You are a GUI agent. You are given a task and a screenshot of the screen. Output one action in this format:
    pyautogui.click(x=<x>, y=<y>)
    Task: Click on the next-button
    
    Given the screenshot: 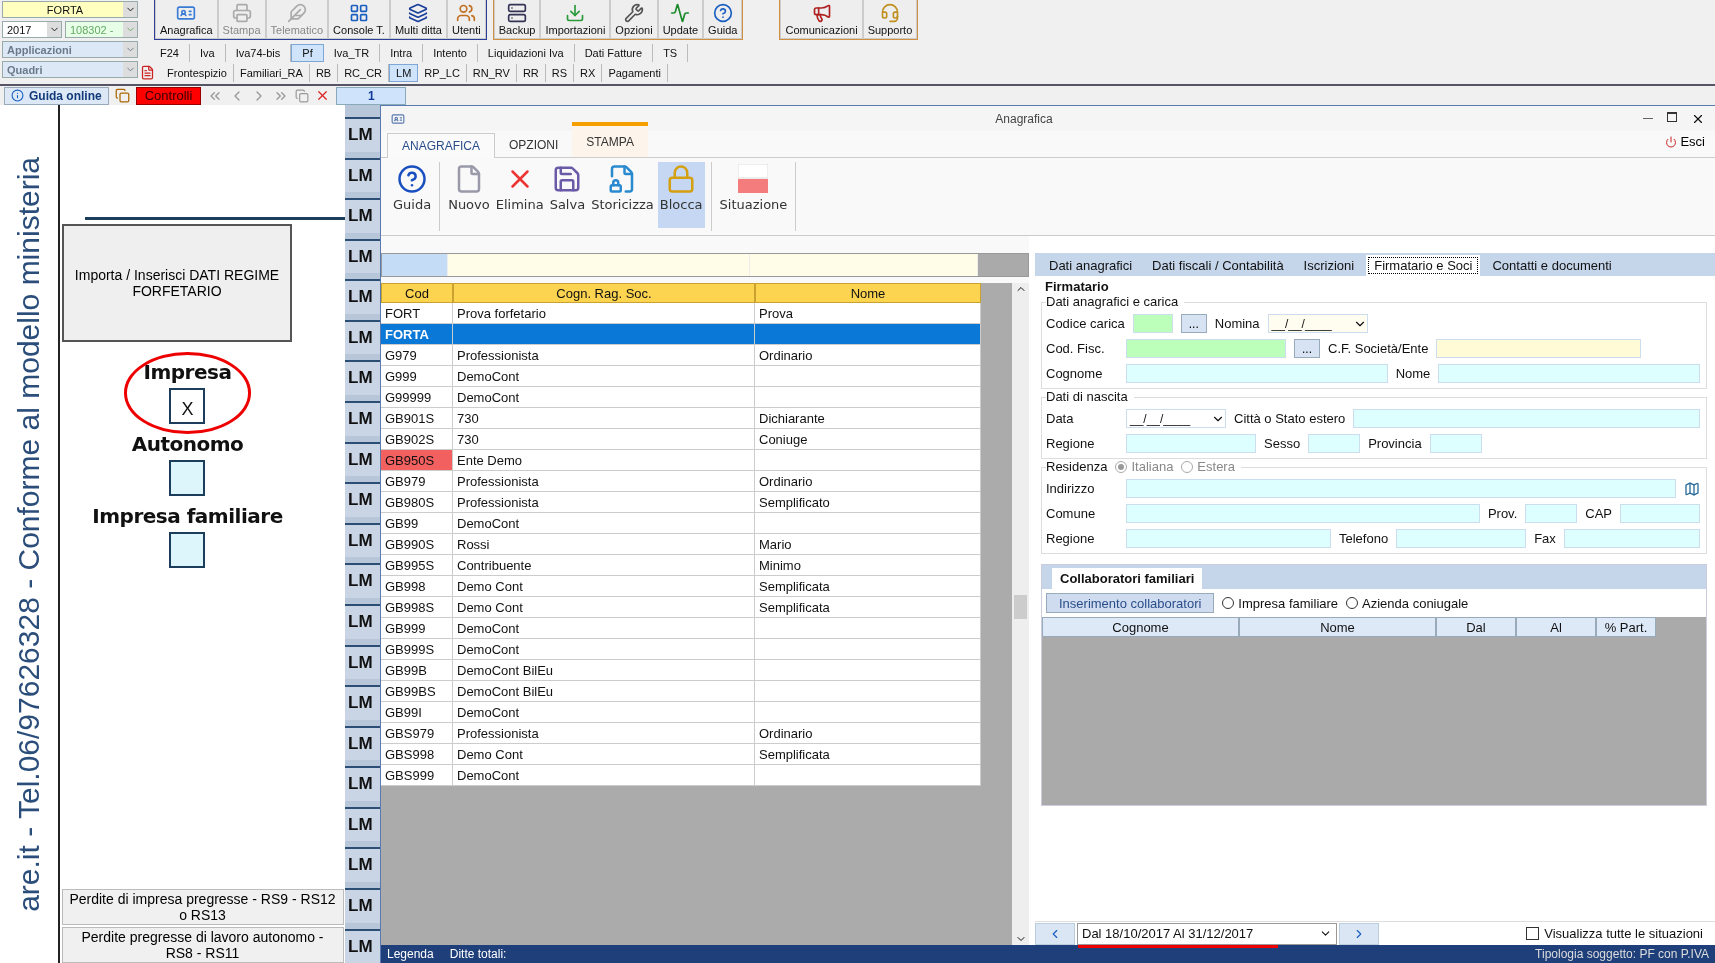 What is the action you would take?
    pyautogui.click(x=1359, y=933)
    